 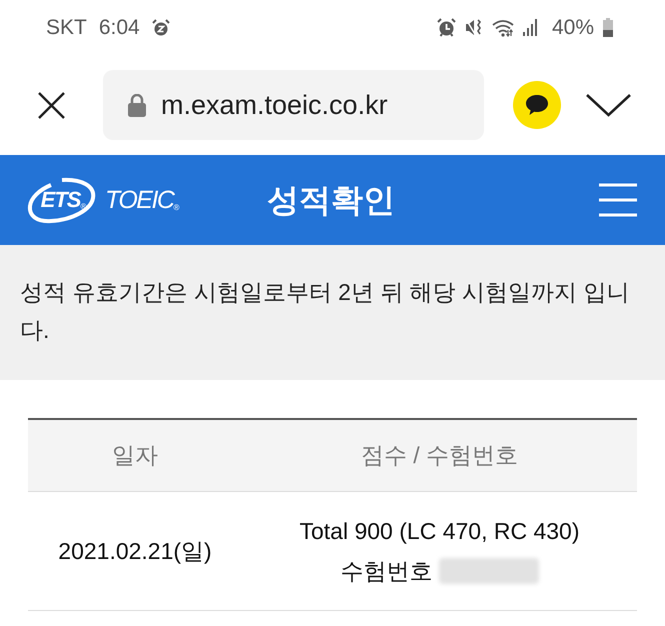 I want to click on column-header: 점수 / 수험번호, so click(x=439, y=455).